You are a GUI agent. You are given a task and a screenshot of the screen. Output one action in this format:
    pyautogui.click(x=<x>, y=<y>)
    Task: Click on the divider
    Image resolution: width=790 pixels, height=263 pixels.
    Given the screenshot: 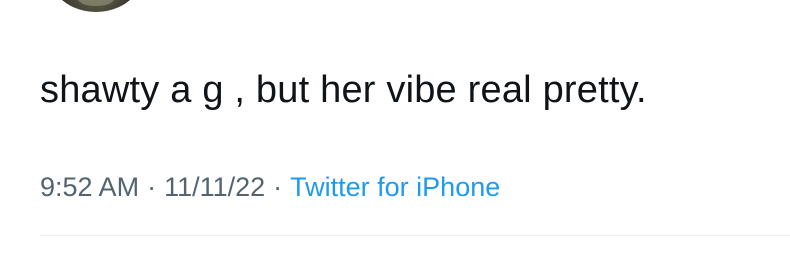 What is the action you would take?
    pyautogui.click(x=415, y=235)
    